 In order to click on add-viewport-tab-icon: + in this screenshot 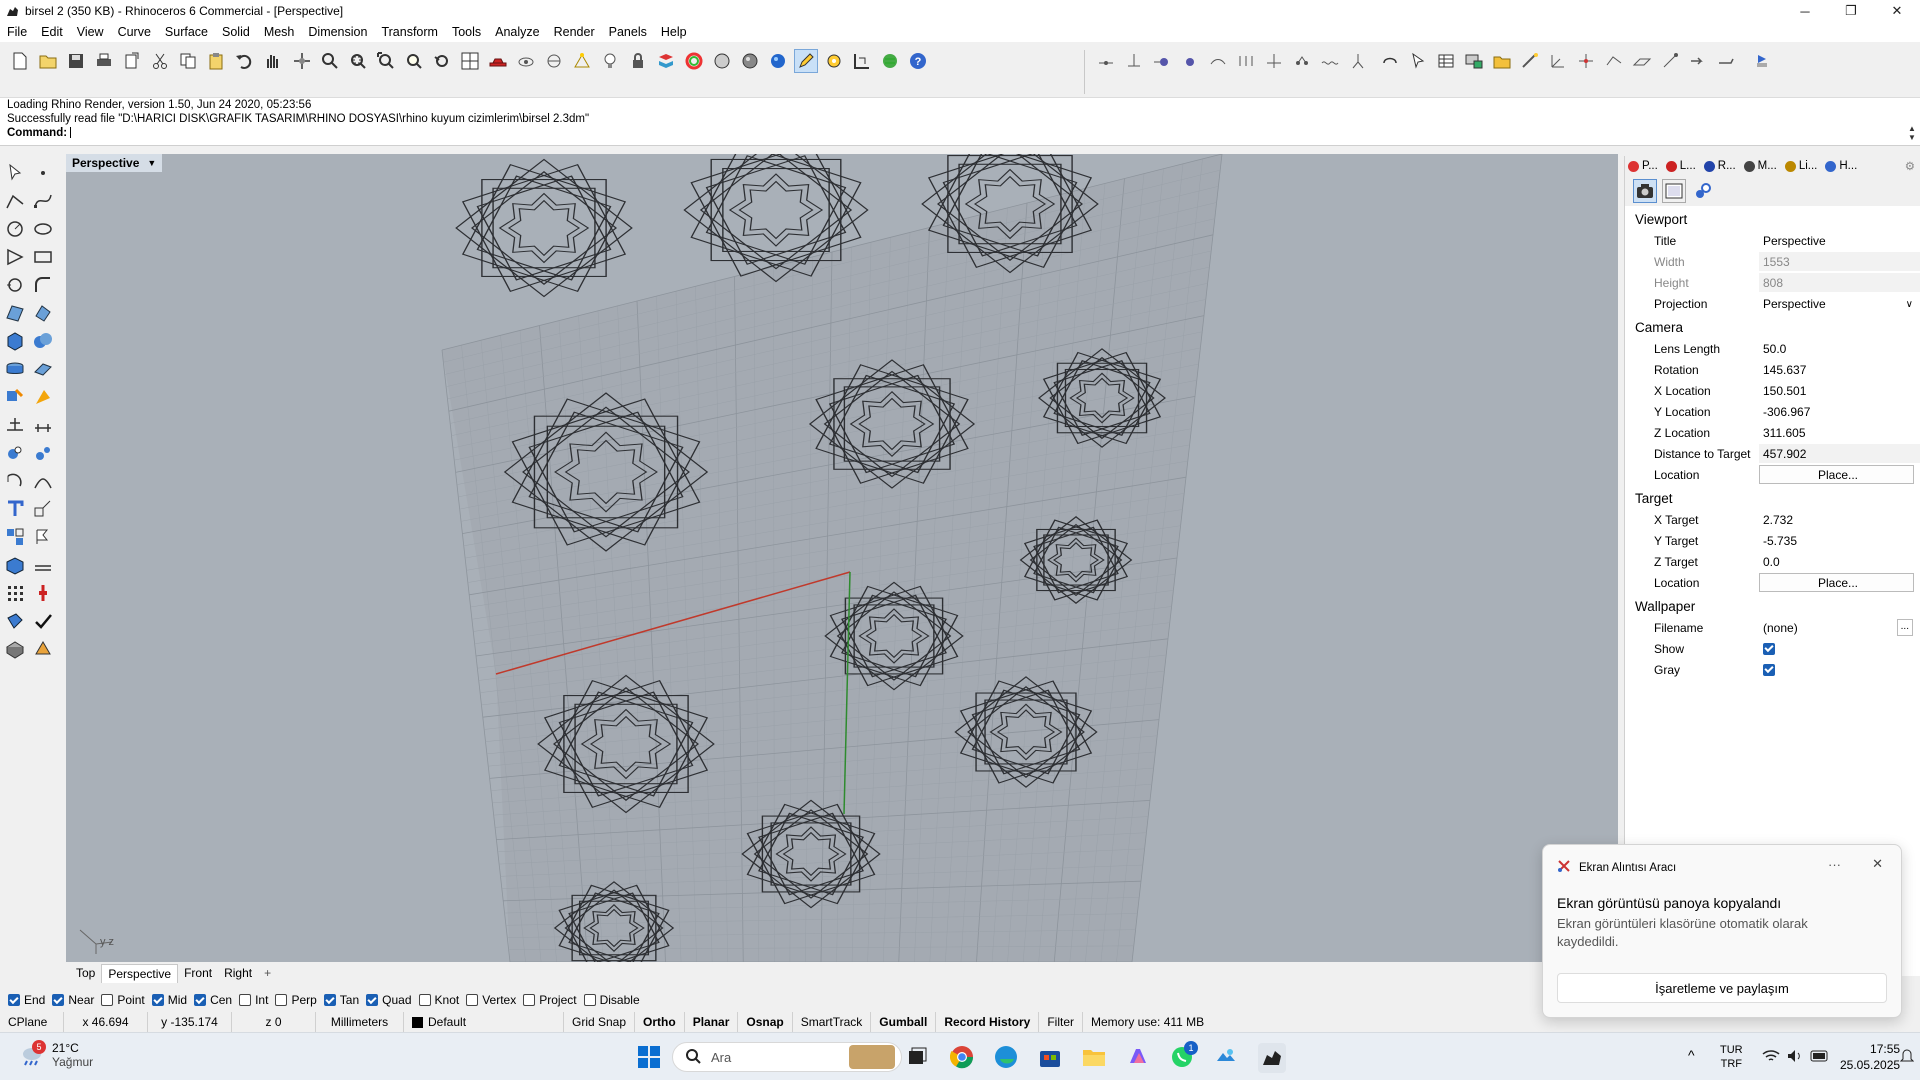, I will do `click(267, 973)`.